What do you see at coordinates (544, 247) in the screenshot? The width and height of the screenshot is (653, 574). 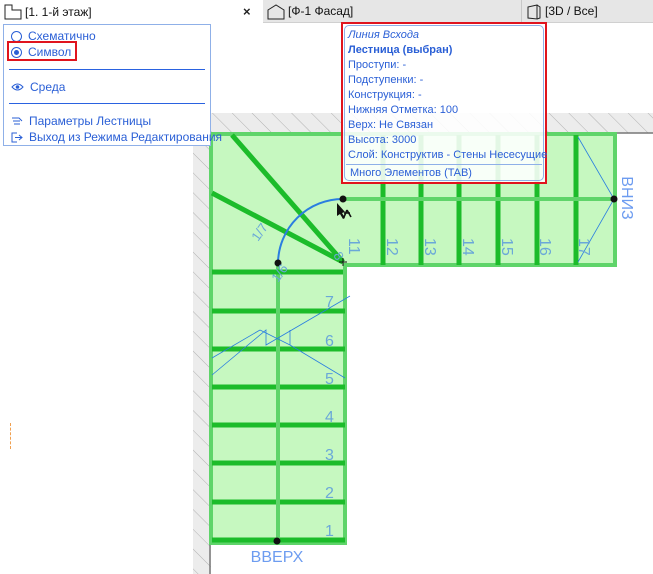 I see `tread-number: 16` at bounding box center [544, 247].